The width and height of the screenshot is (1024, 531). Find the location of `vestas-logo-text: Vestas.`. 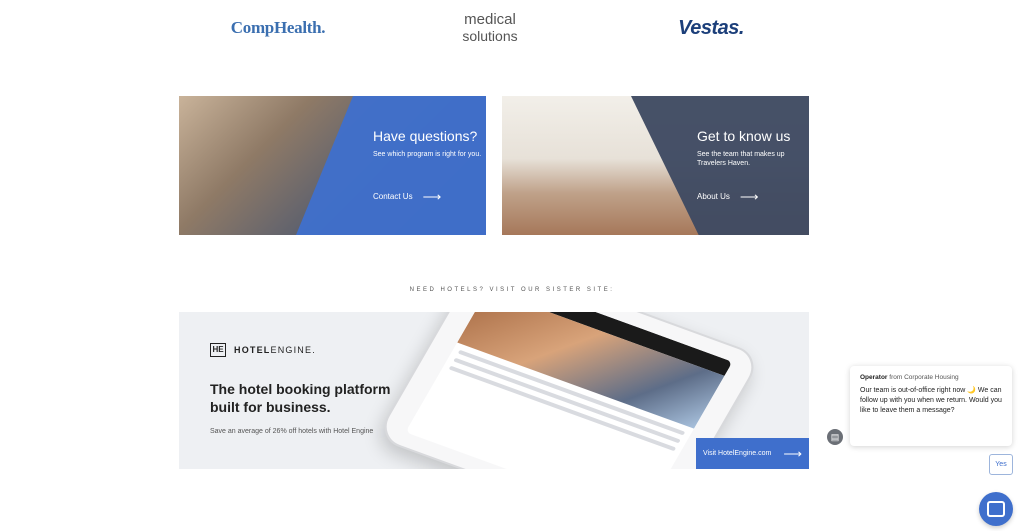

vestas-logo-text: Vestas. is located at coordinates (711, 27).